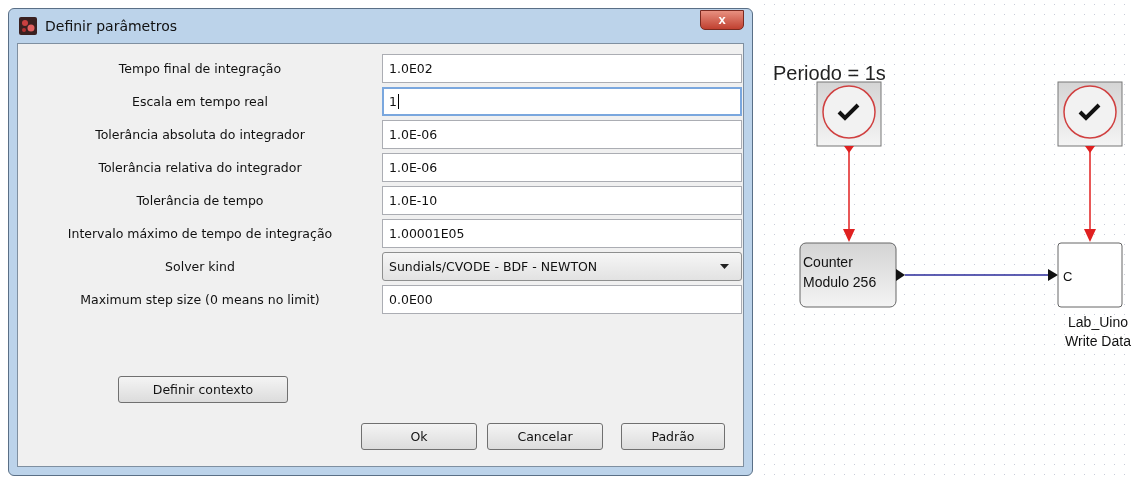 Image resolution: width=1133 pixels, height=484 pixels. I want to click on define-context-button: Definir contexto, so click(203, 389).